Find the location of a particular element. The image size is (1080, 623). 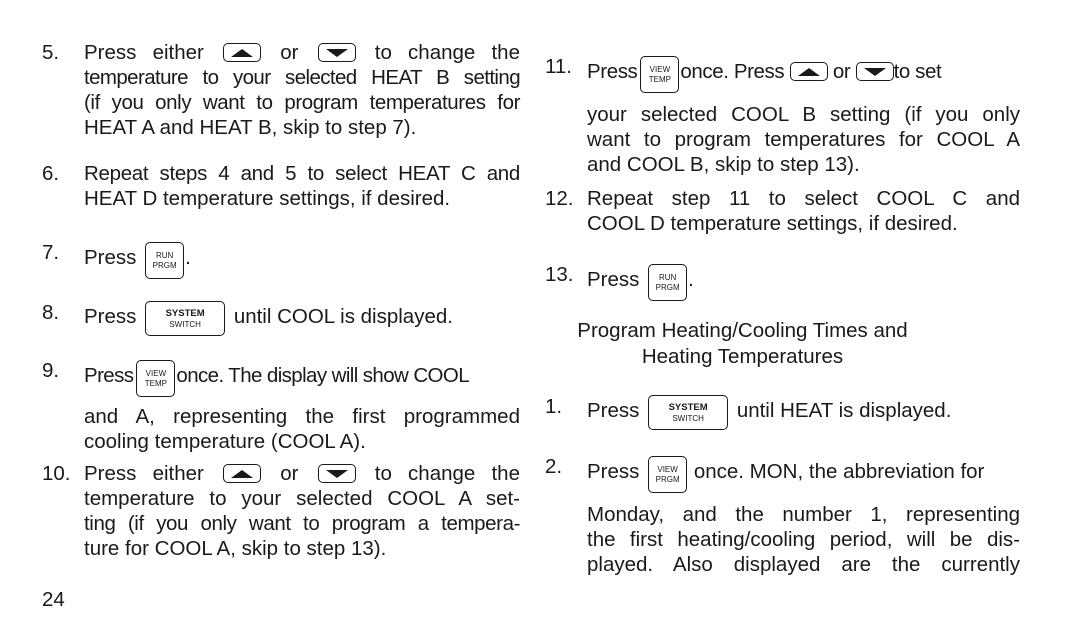

step-text-line: and A, representing the first programmed is located at coordinates (302, 416).